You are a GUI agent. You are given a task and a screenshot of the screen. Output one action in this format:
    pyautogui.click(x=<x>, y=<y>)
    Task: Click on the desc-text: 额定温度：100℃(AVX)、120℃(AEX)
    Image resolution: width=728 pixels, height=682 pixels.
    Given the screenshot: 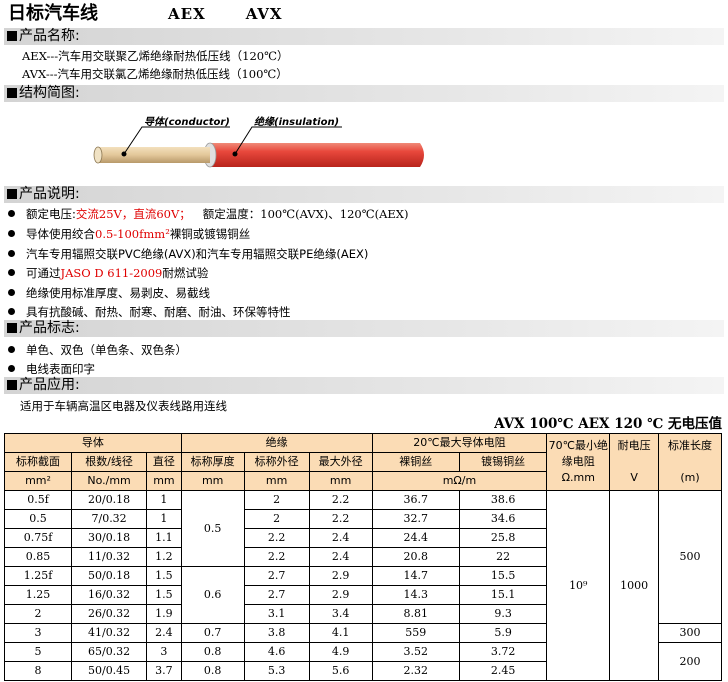 What is the action you would take?
    pyautogui.click(x=305, y=214)
    